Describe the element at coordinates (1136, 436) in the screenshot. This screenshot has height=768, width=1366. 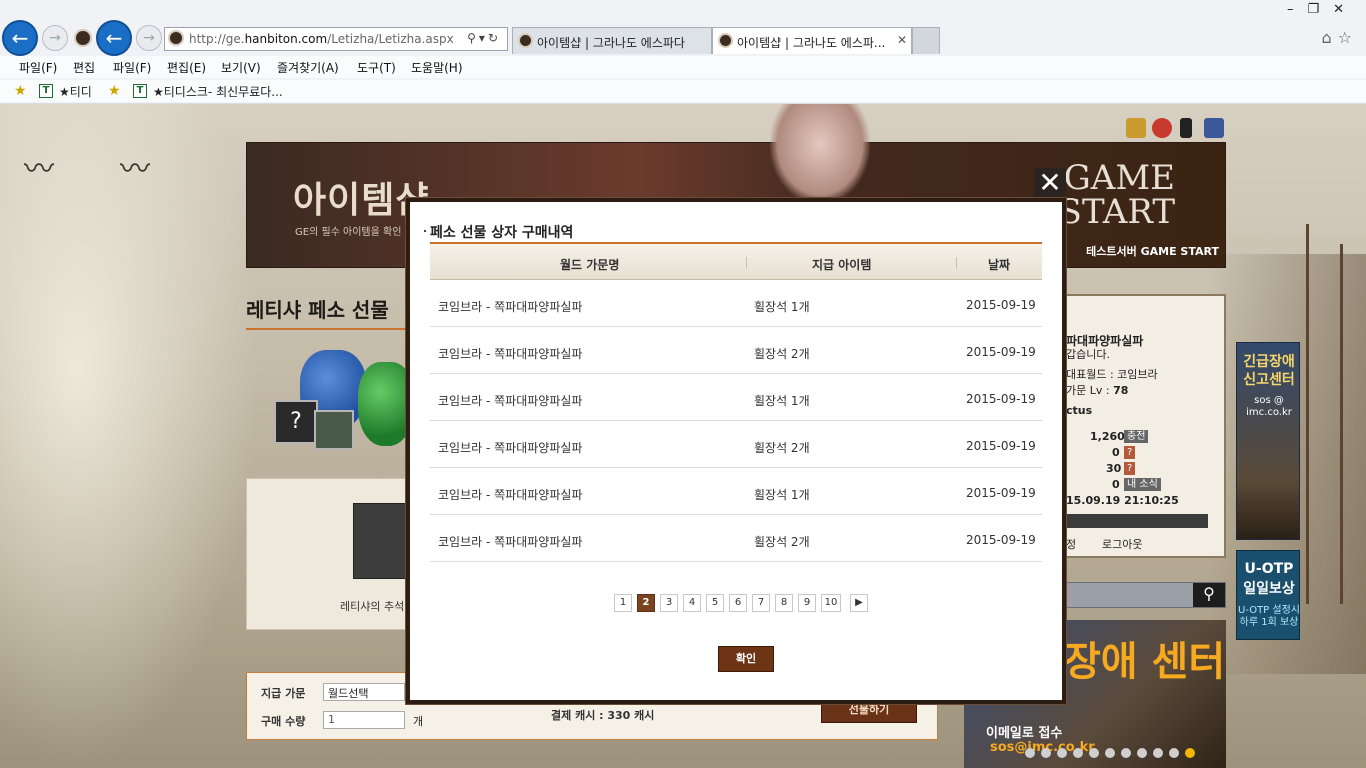
I see `charge-button: 충전` at that location.